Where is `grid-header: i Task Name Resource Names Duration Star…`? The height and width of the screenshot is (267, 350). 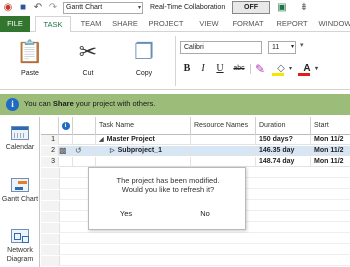 grid-header: i Task Name Resource Names Duration Star… is located at coordinates (195, 126).